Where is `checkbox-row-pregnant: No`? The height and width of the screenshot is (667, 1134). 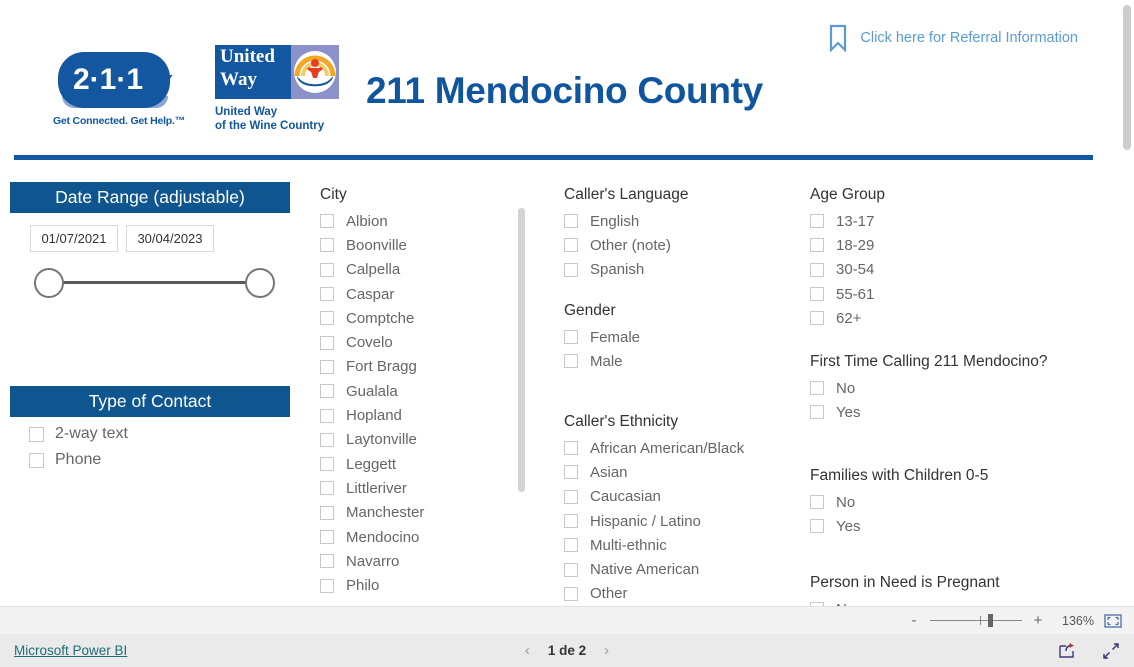
checkbox-row-pregnant: No is located at coordinates (950, 601).